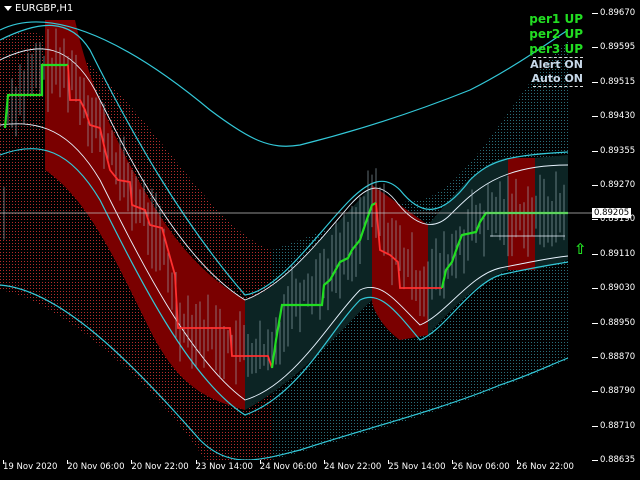 The height and width of the screenshot is (480, 640). What do you see at coordinates (618, 391) in the screenshot?
I see `price-label: 0.88790` at bounding box center [618, 391].